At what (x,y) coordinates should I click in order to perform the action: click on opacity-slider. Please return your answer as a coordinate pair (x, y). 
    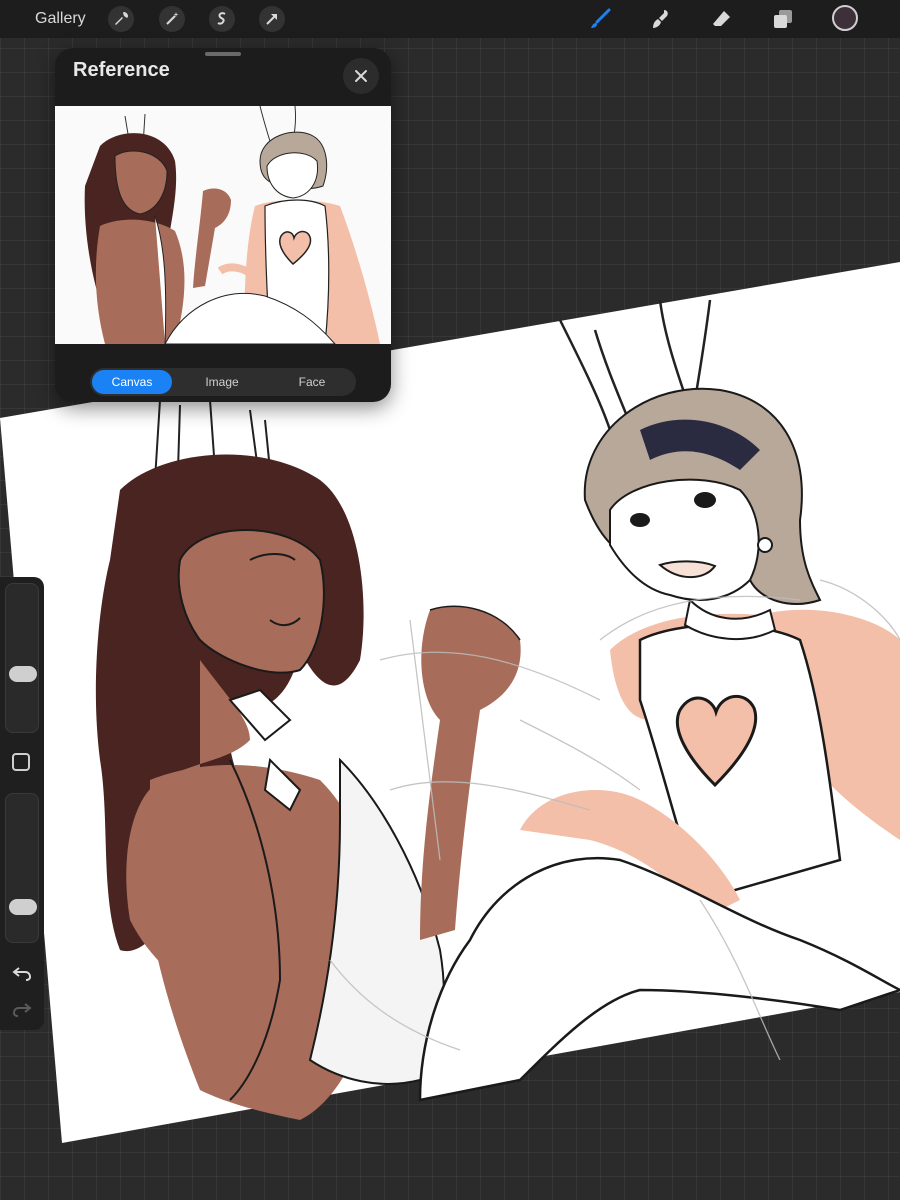
    Looking at the image, I should click on (22, 868).